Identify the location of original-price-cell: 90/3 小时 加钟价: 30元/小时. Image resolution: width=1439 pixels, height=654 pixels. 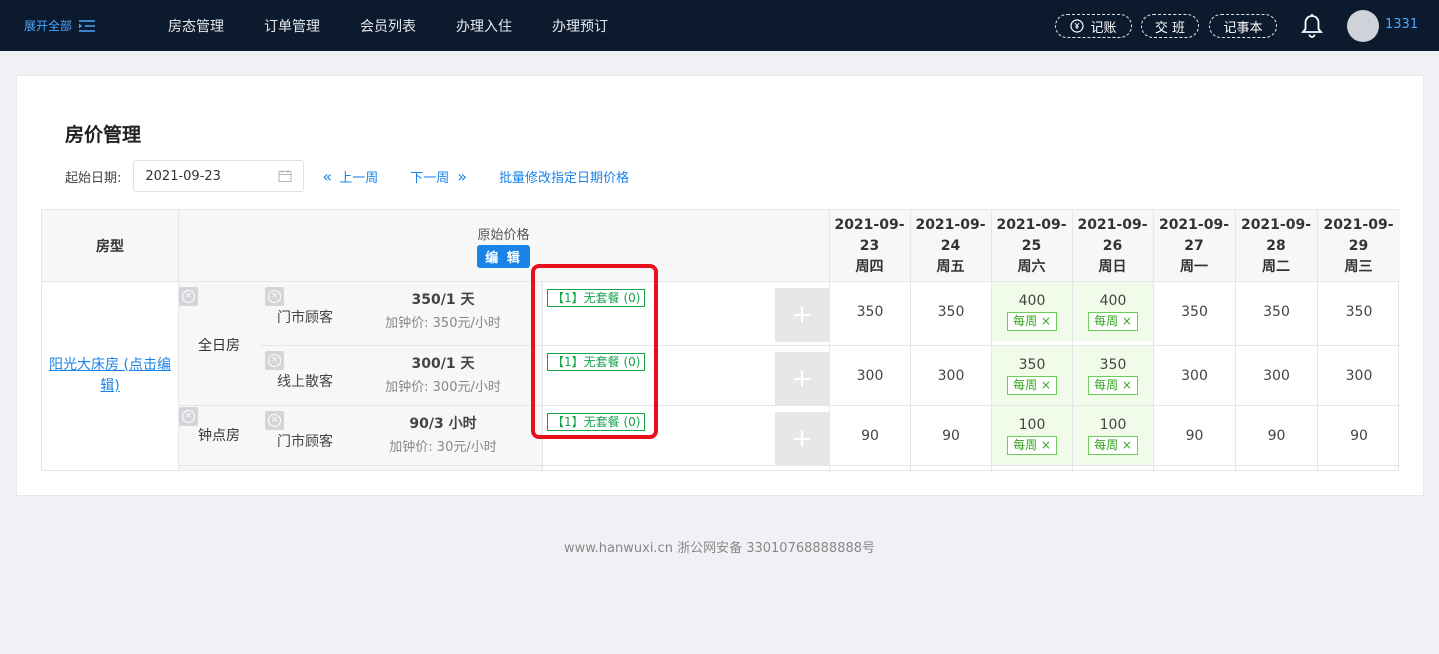
(443, 436).